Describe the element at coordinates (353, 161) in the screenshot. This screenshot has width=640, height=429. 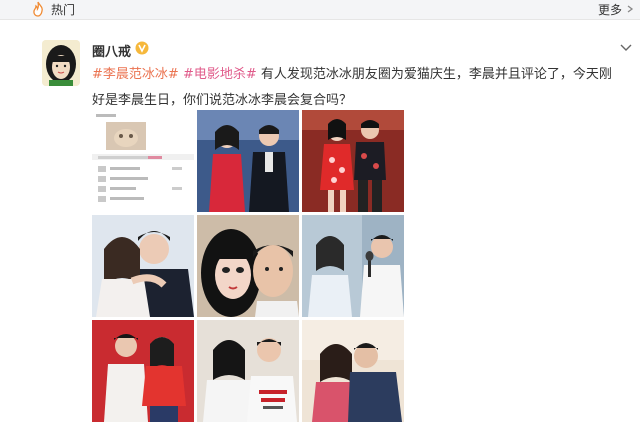
I see `image-thumb-couple-floral` at that location.